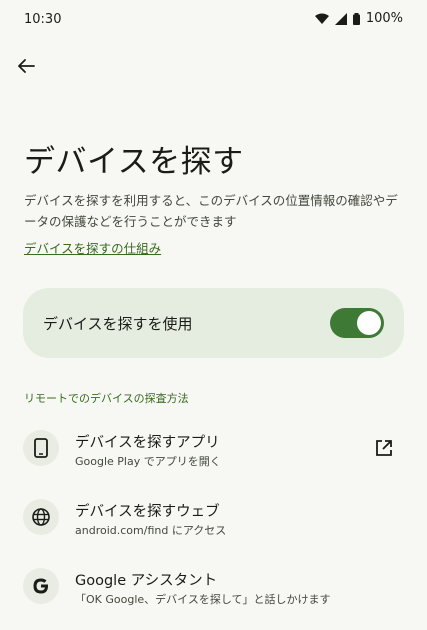 Image resolution: width=427 pixels, height=630 pixels. What do you see at coordinates (213, 323) in the screenshot?
I see `use-find-my-device-toggle-card: デバイスを探すを使用` at bounding box center [213, 323].